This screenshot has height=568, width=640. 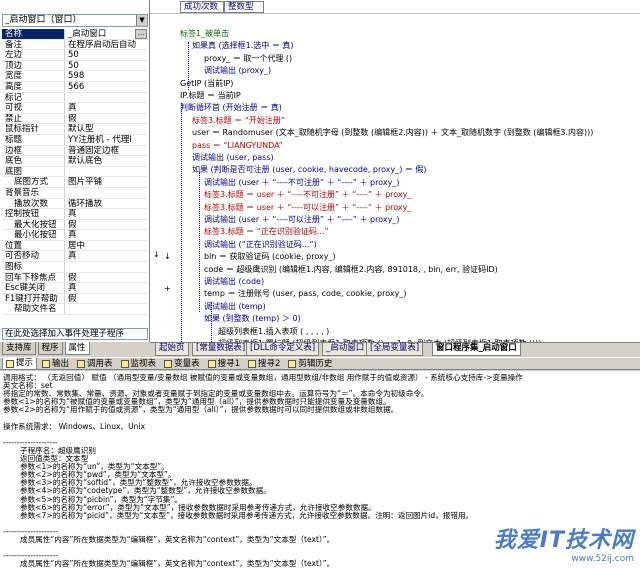 I want to click on property-row: 标记, so click(x=75, y=98).